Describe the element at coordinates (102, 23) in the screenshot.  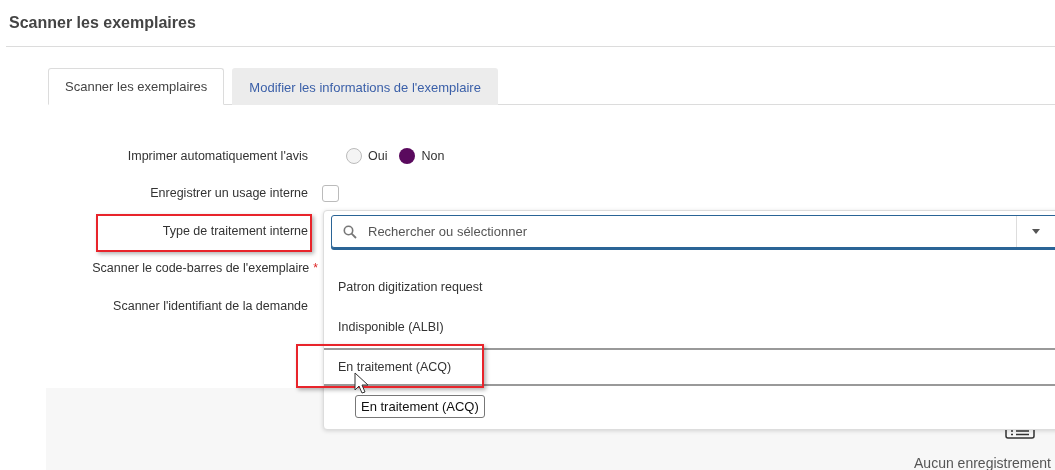
I see `page-title: Scanner les exemplaires` at that location.